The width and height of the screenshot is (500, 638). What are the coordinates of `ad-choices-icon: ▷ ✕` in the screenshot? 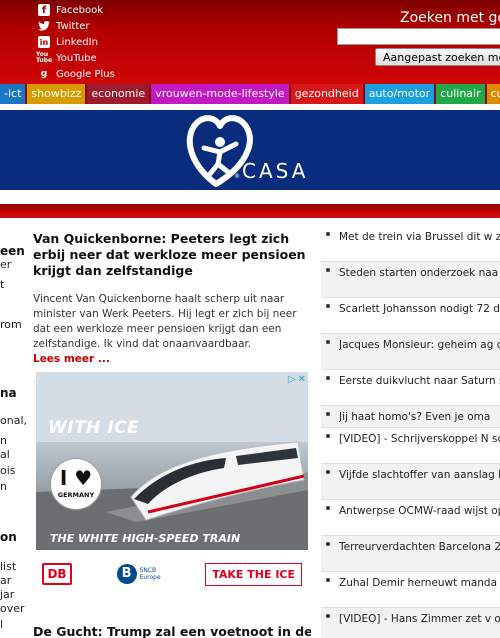 It's located at (291, 380).